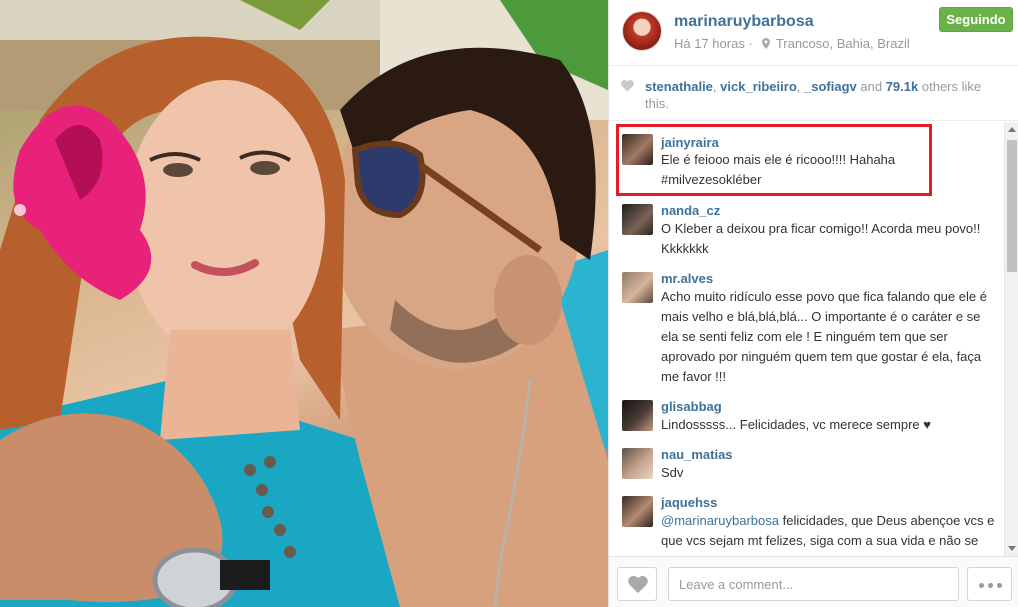 The height and width of the screenshot is (607, 1018). I want to click on comment-text: Sdv, so click(672, 472).